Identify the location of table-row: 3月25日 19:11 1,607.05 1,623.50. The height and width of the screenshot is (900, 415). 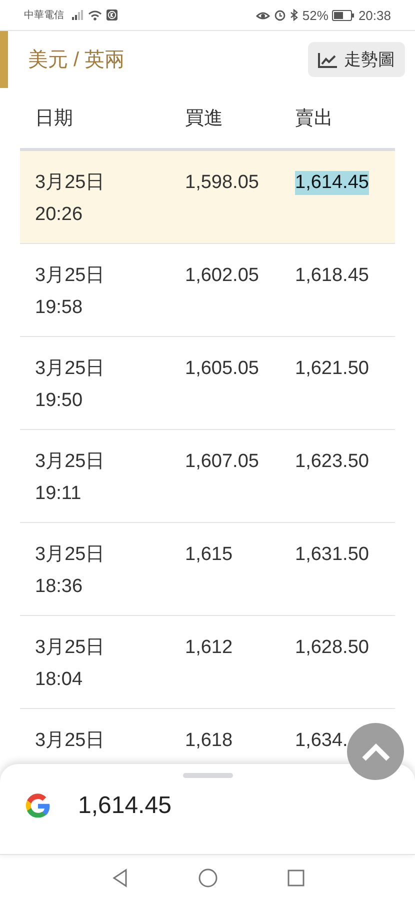
(207, 476).